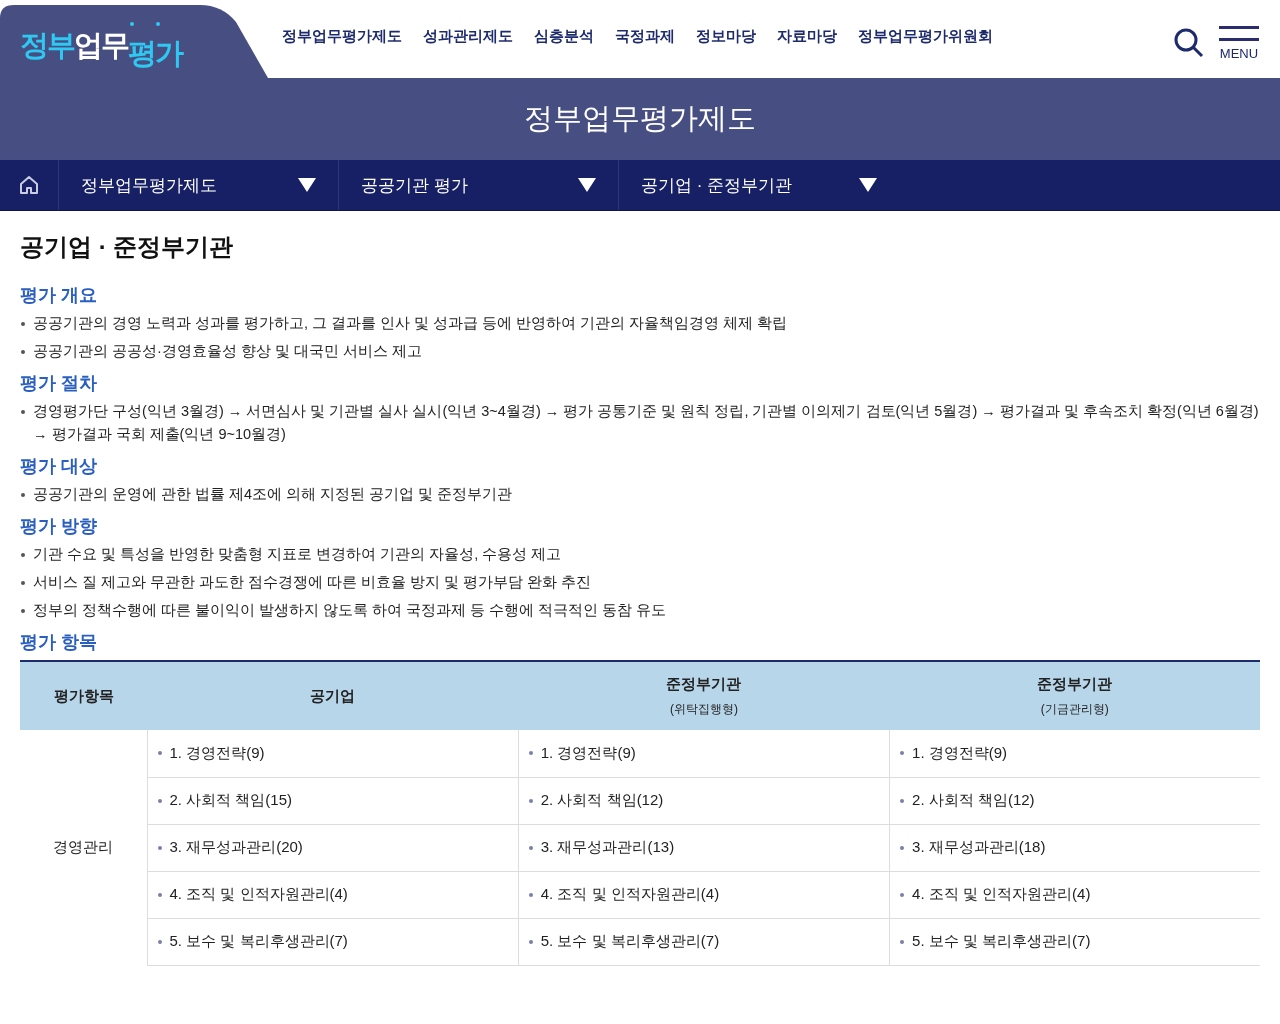 The height and width of the screenshot is (1024, 1280). What do you see at coordinates (342, 36) in the screenshot?
I see `nav-link: 정부업무평가제도` at bounding box center [342, 36].